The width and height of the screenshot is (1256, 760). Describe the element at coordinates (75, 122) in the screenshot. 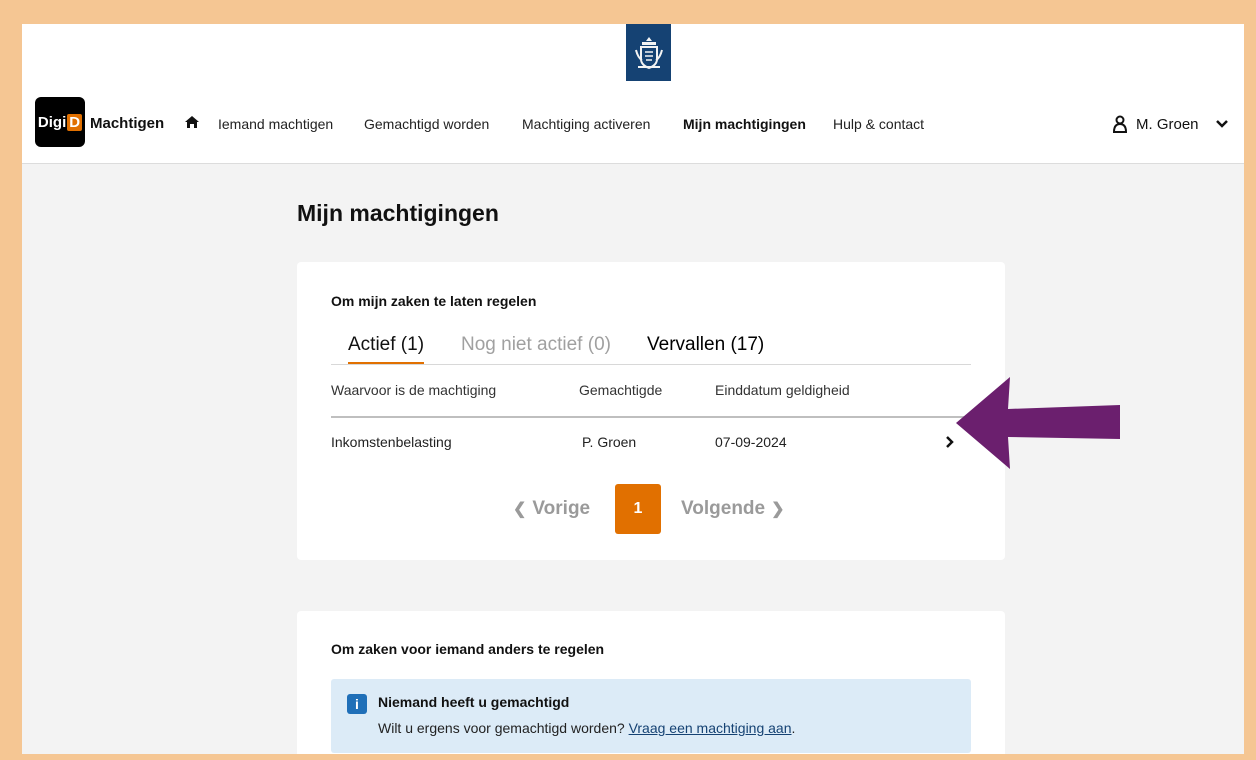

I see `digid-logo-d: D` at that location.